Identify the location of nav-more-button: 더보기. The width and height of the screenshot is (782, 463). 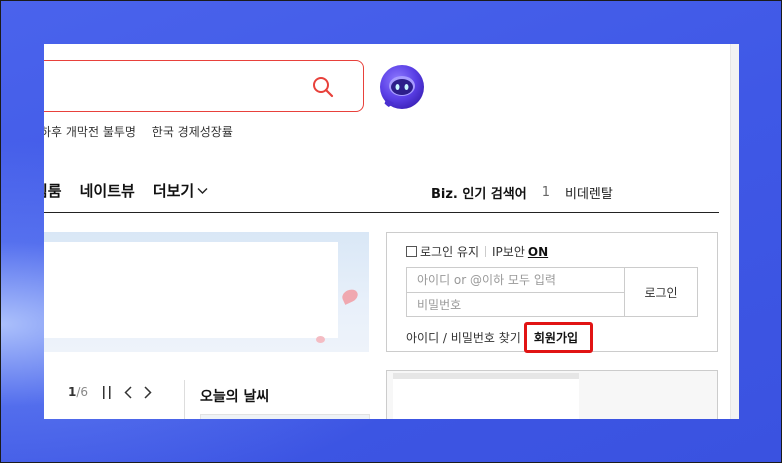
(180, 190).